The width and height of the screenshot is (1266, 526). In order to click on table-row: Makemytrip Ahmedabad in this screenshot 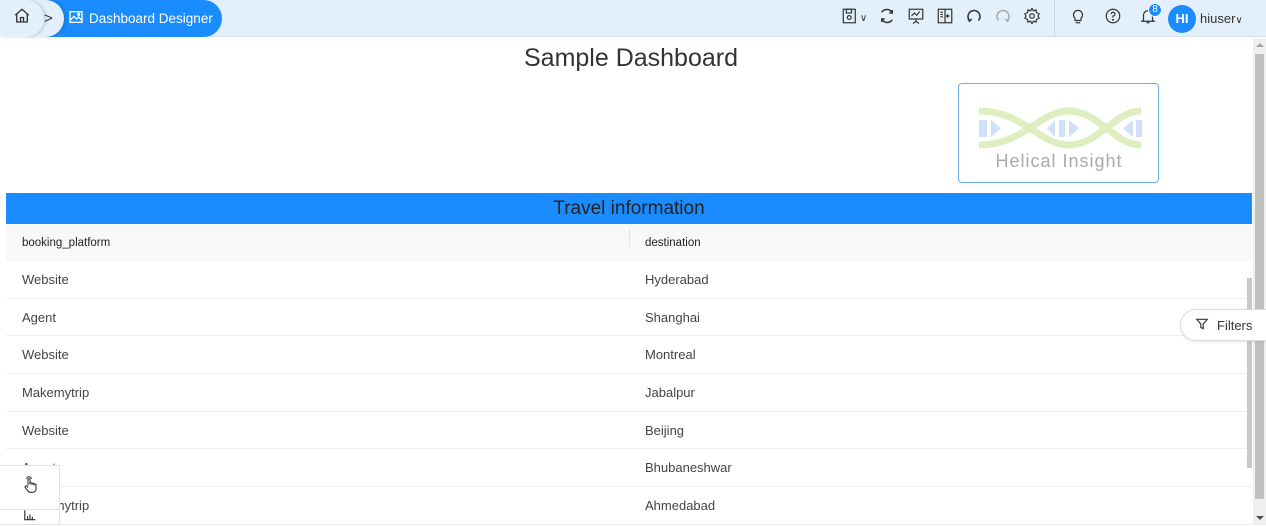, I will do `click(629, 506)`.